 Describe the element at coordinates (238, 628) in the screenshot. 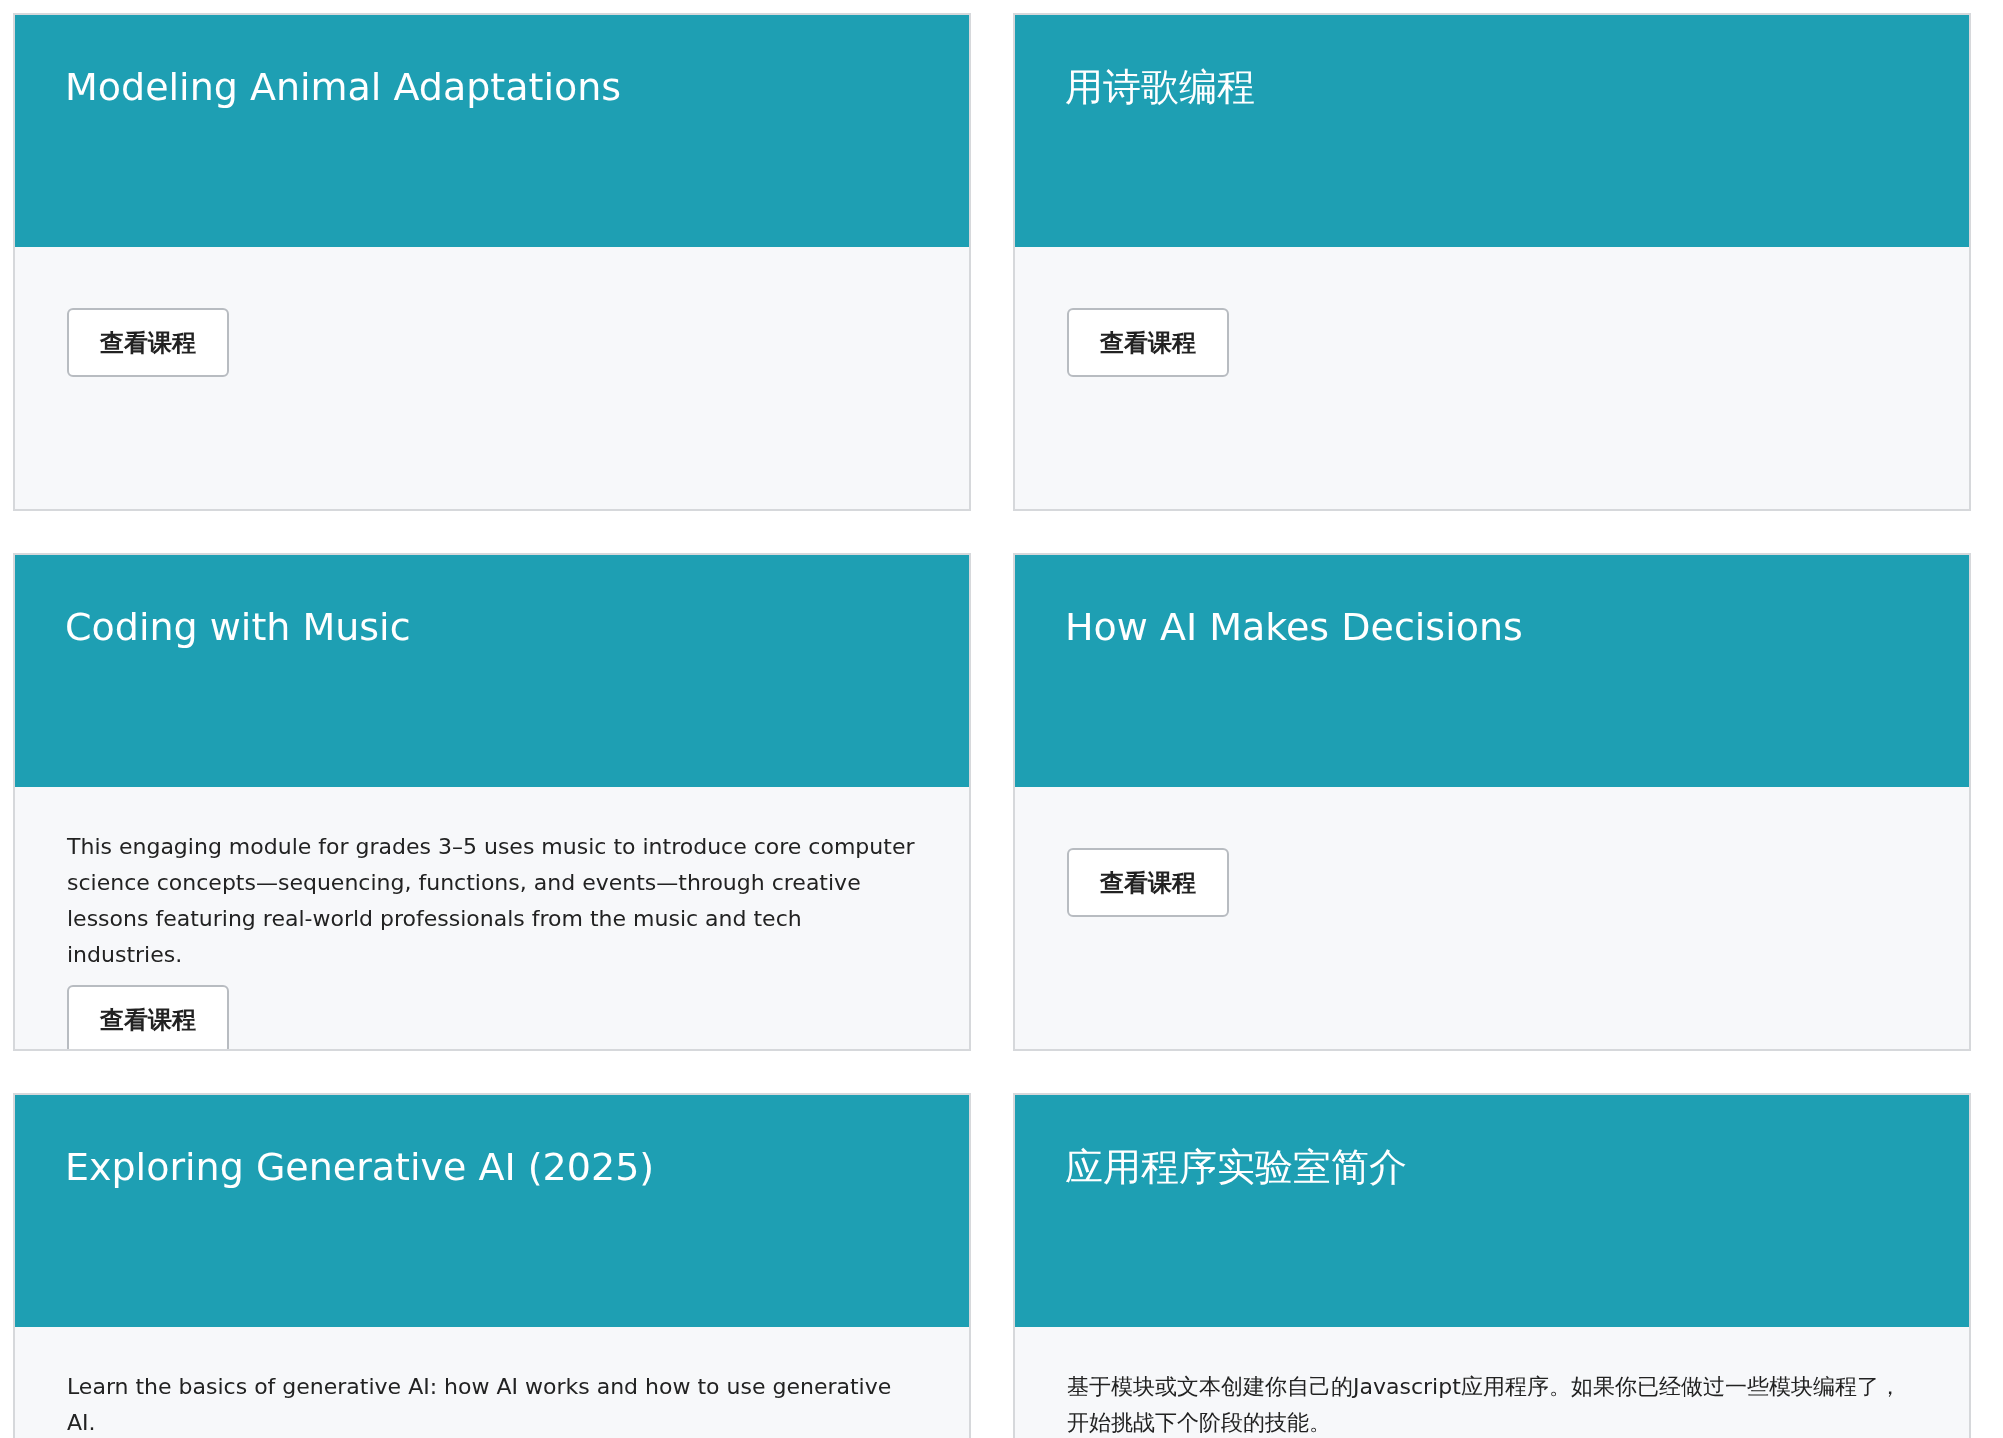

I see `course-title: Coding with Music` at that location.